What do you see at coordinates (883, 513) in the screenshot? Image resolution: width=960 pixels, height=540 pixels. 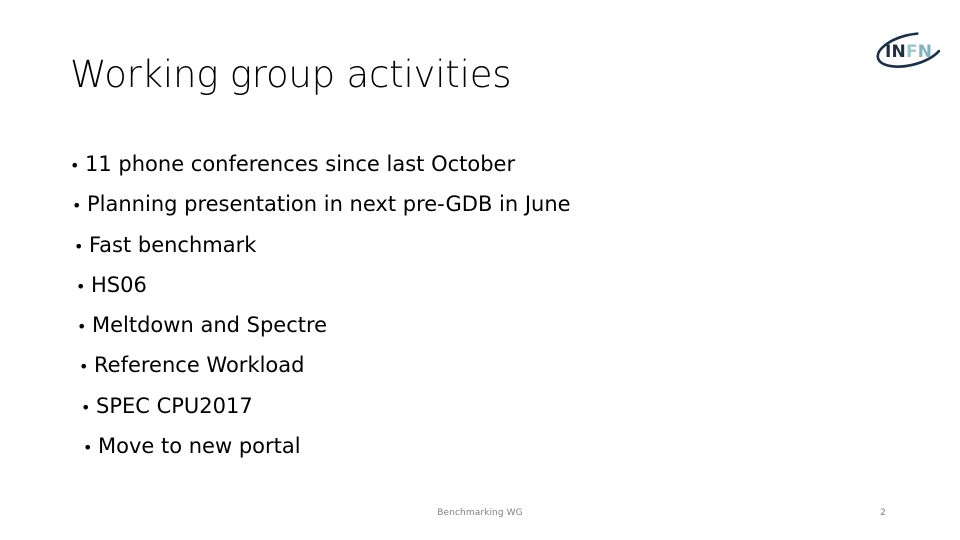 I see `slide-page-number: 2` at bounding box center [883, 513].